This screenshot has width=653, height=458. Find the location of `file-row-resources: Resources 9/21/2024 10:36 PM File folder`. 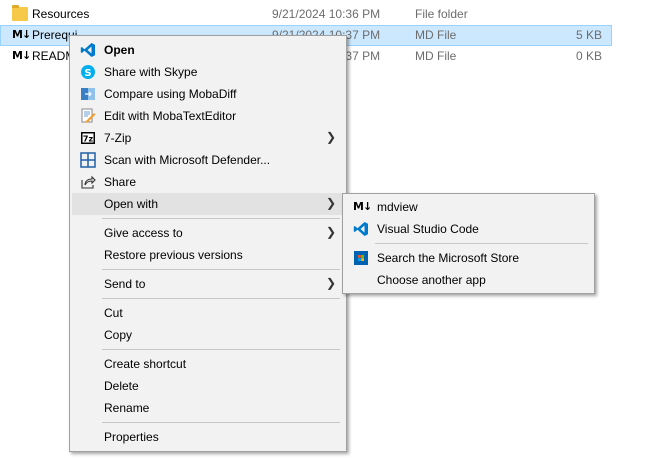

file-row-resources: Resources 9/21/2024 10:36 PM File folder is located at coordinates (306, 14).